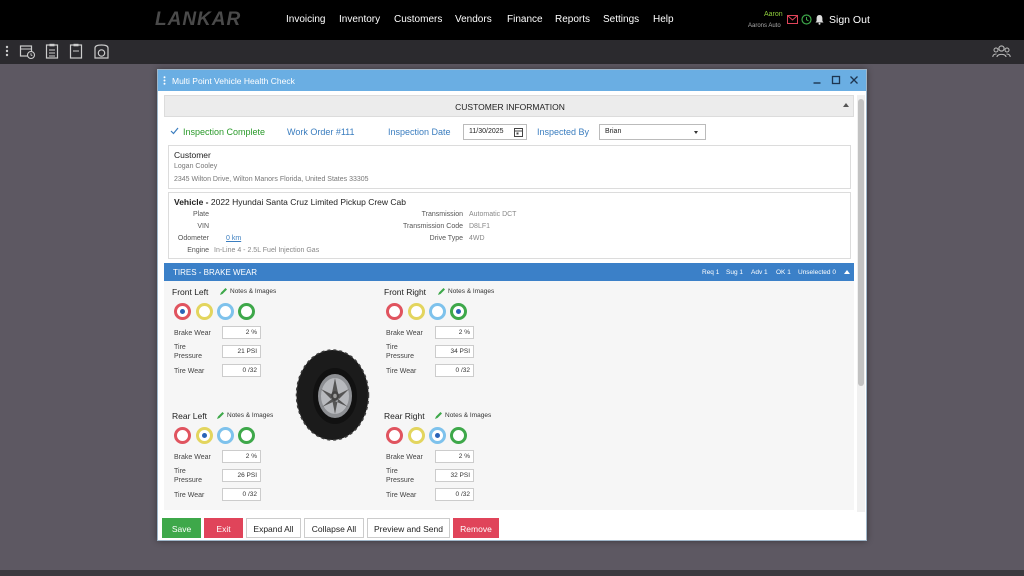 This screenshot has height=576, width=1024. Describe the element at coordinates (400, 352) in the screenshot. I see `tire-pressure-label: Tire Pressure` at that location.